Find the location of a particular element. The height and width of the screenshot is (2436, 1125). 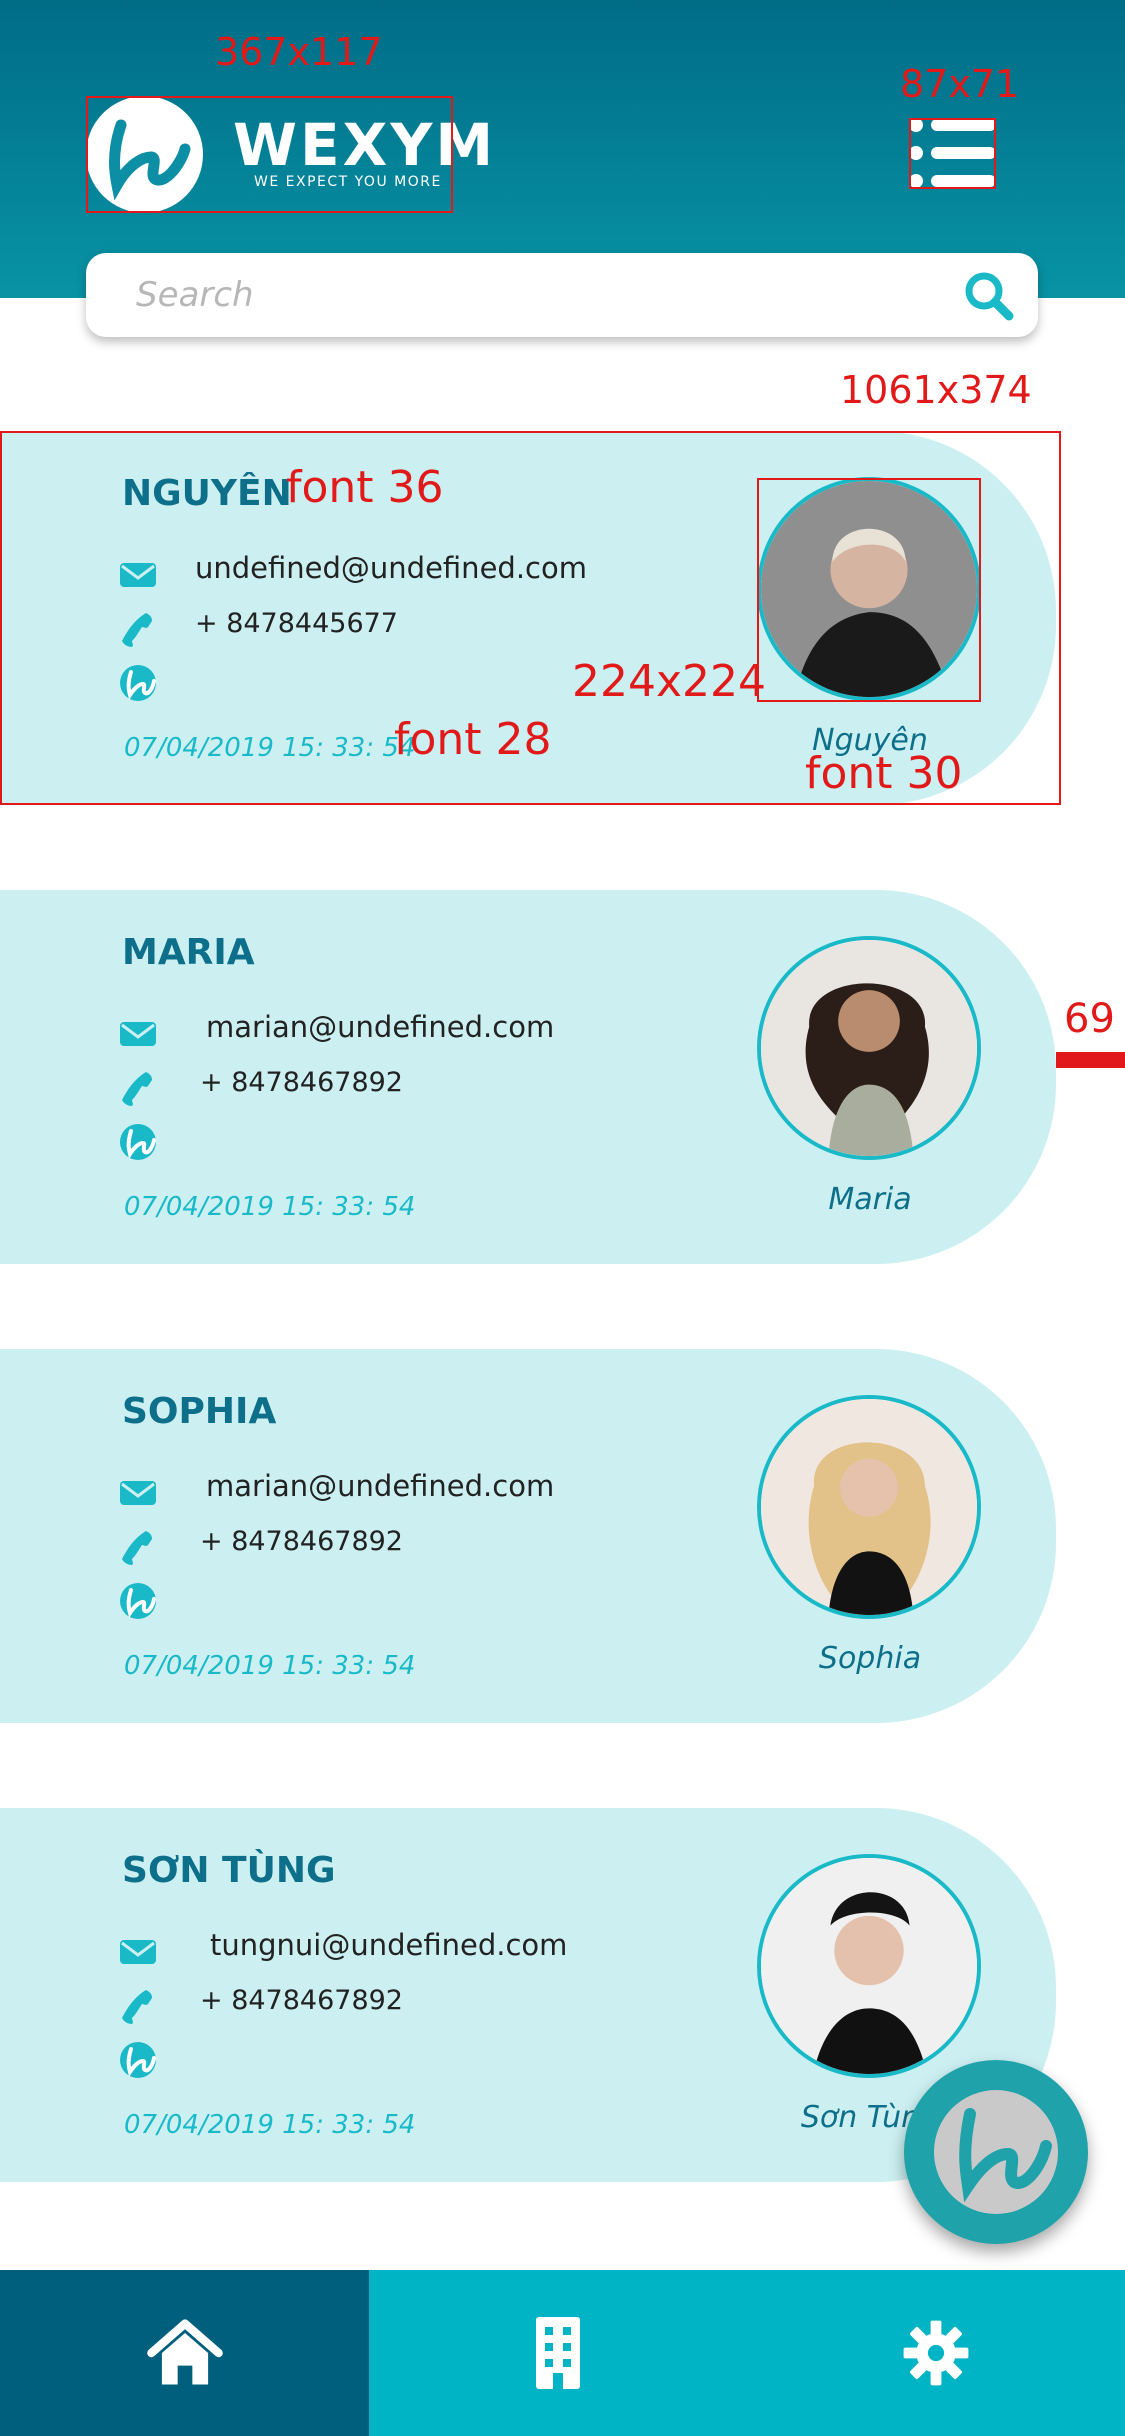

annotation-menu-box is located at coordinates (952, 153).